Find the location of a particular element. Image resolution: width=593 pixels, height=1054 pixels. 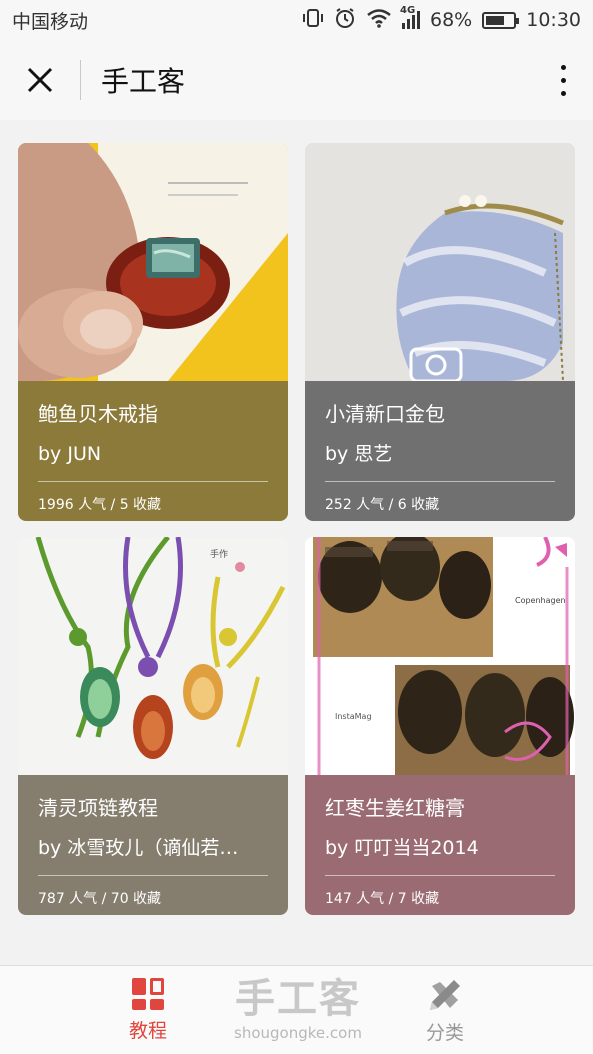

card-stats: 1996 人气 / 5 收藏 is located at coordinates (100, 505).